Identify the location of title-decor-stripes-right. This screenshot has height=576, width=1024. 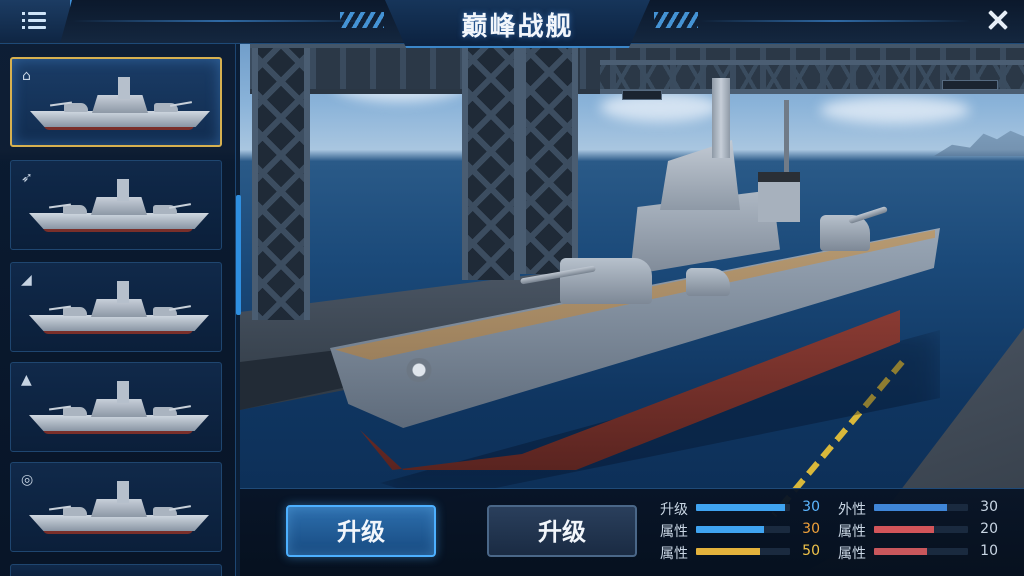
(676, 20).